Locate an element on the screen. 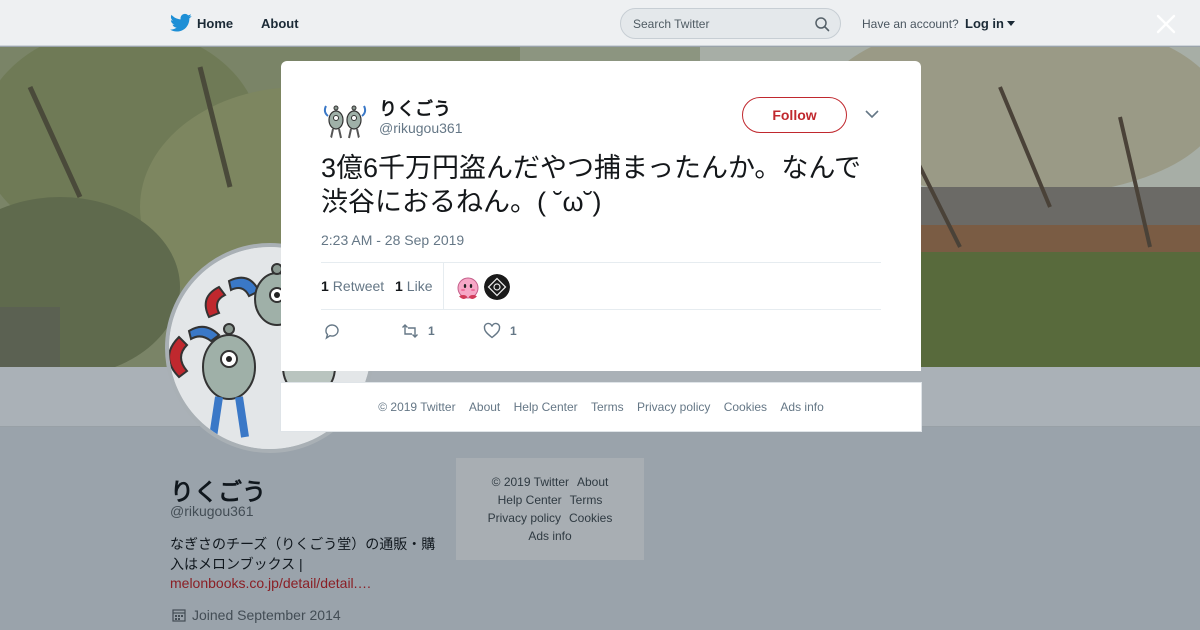  footer-terms-link: Terms is located at coordinates (607, 407).